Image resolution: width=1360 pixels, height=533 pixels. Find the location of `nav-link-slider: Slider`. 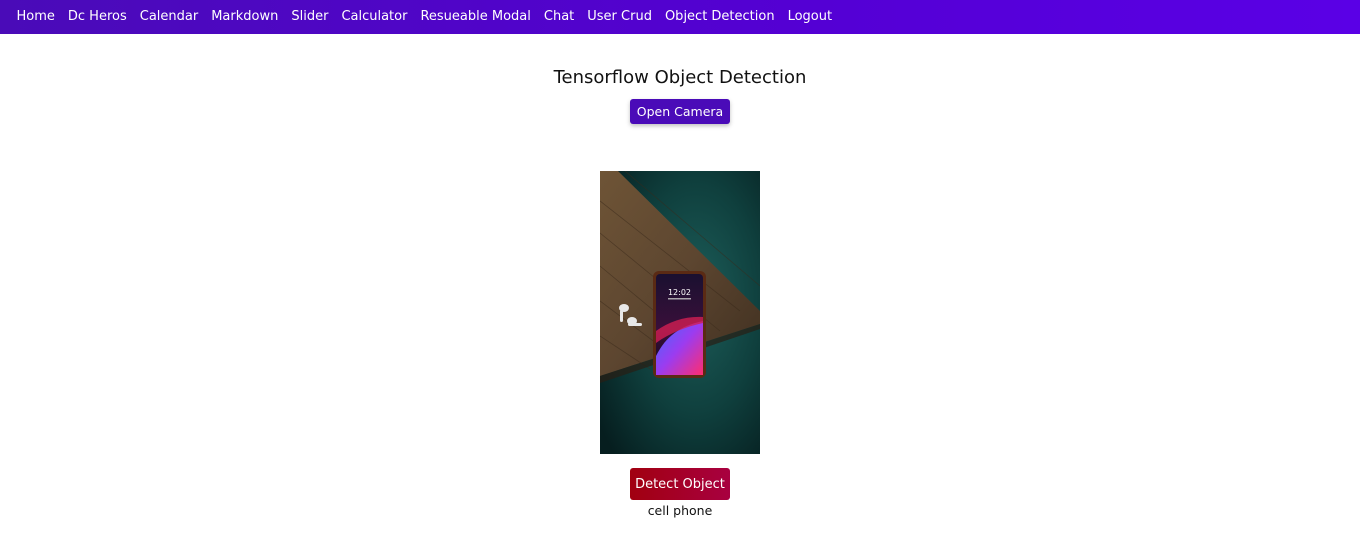

nav-link-slider: Slider is located at coordinates (310, 17).